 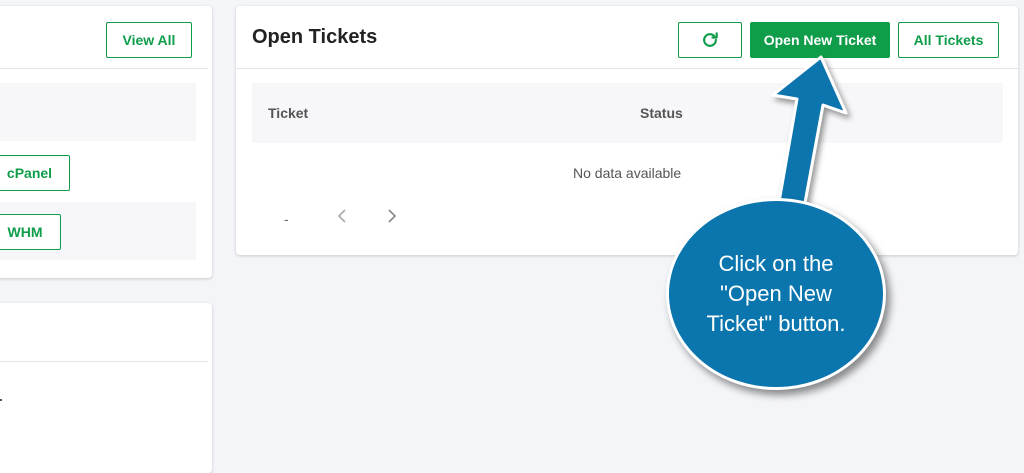 What do you see at coordinates (948, 40) in the screenshot?
I see `all-tickets-button: All Tickets` at bounding box center [948, 40].